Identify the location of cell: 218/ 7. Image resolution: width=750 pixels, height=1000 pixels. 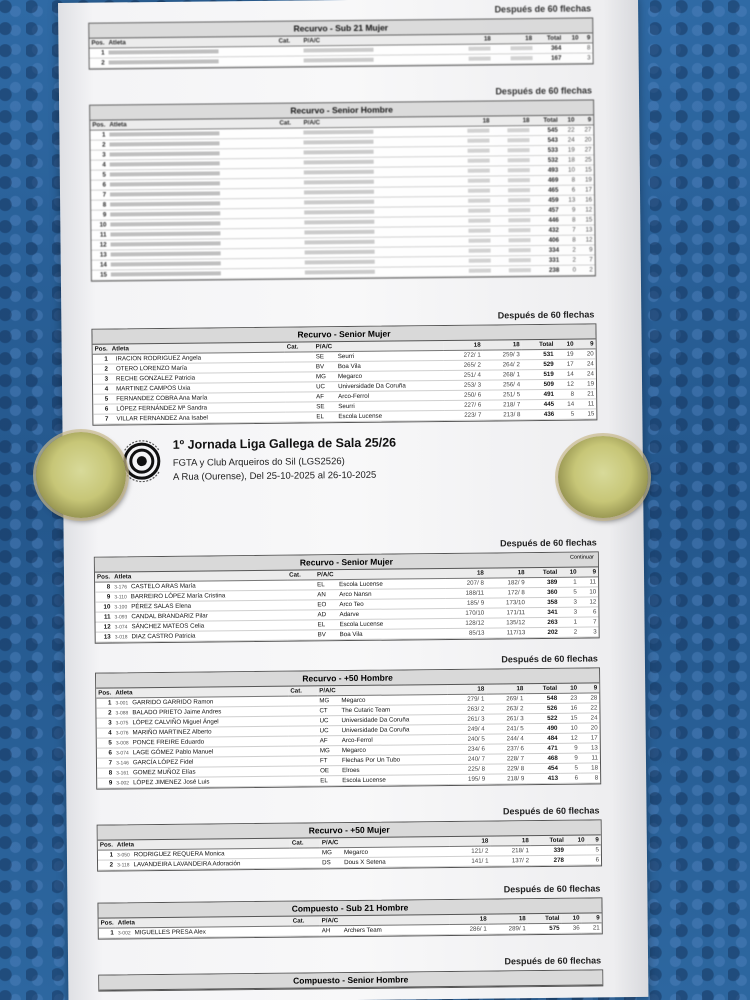
(503, 405).